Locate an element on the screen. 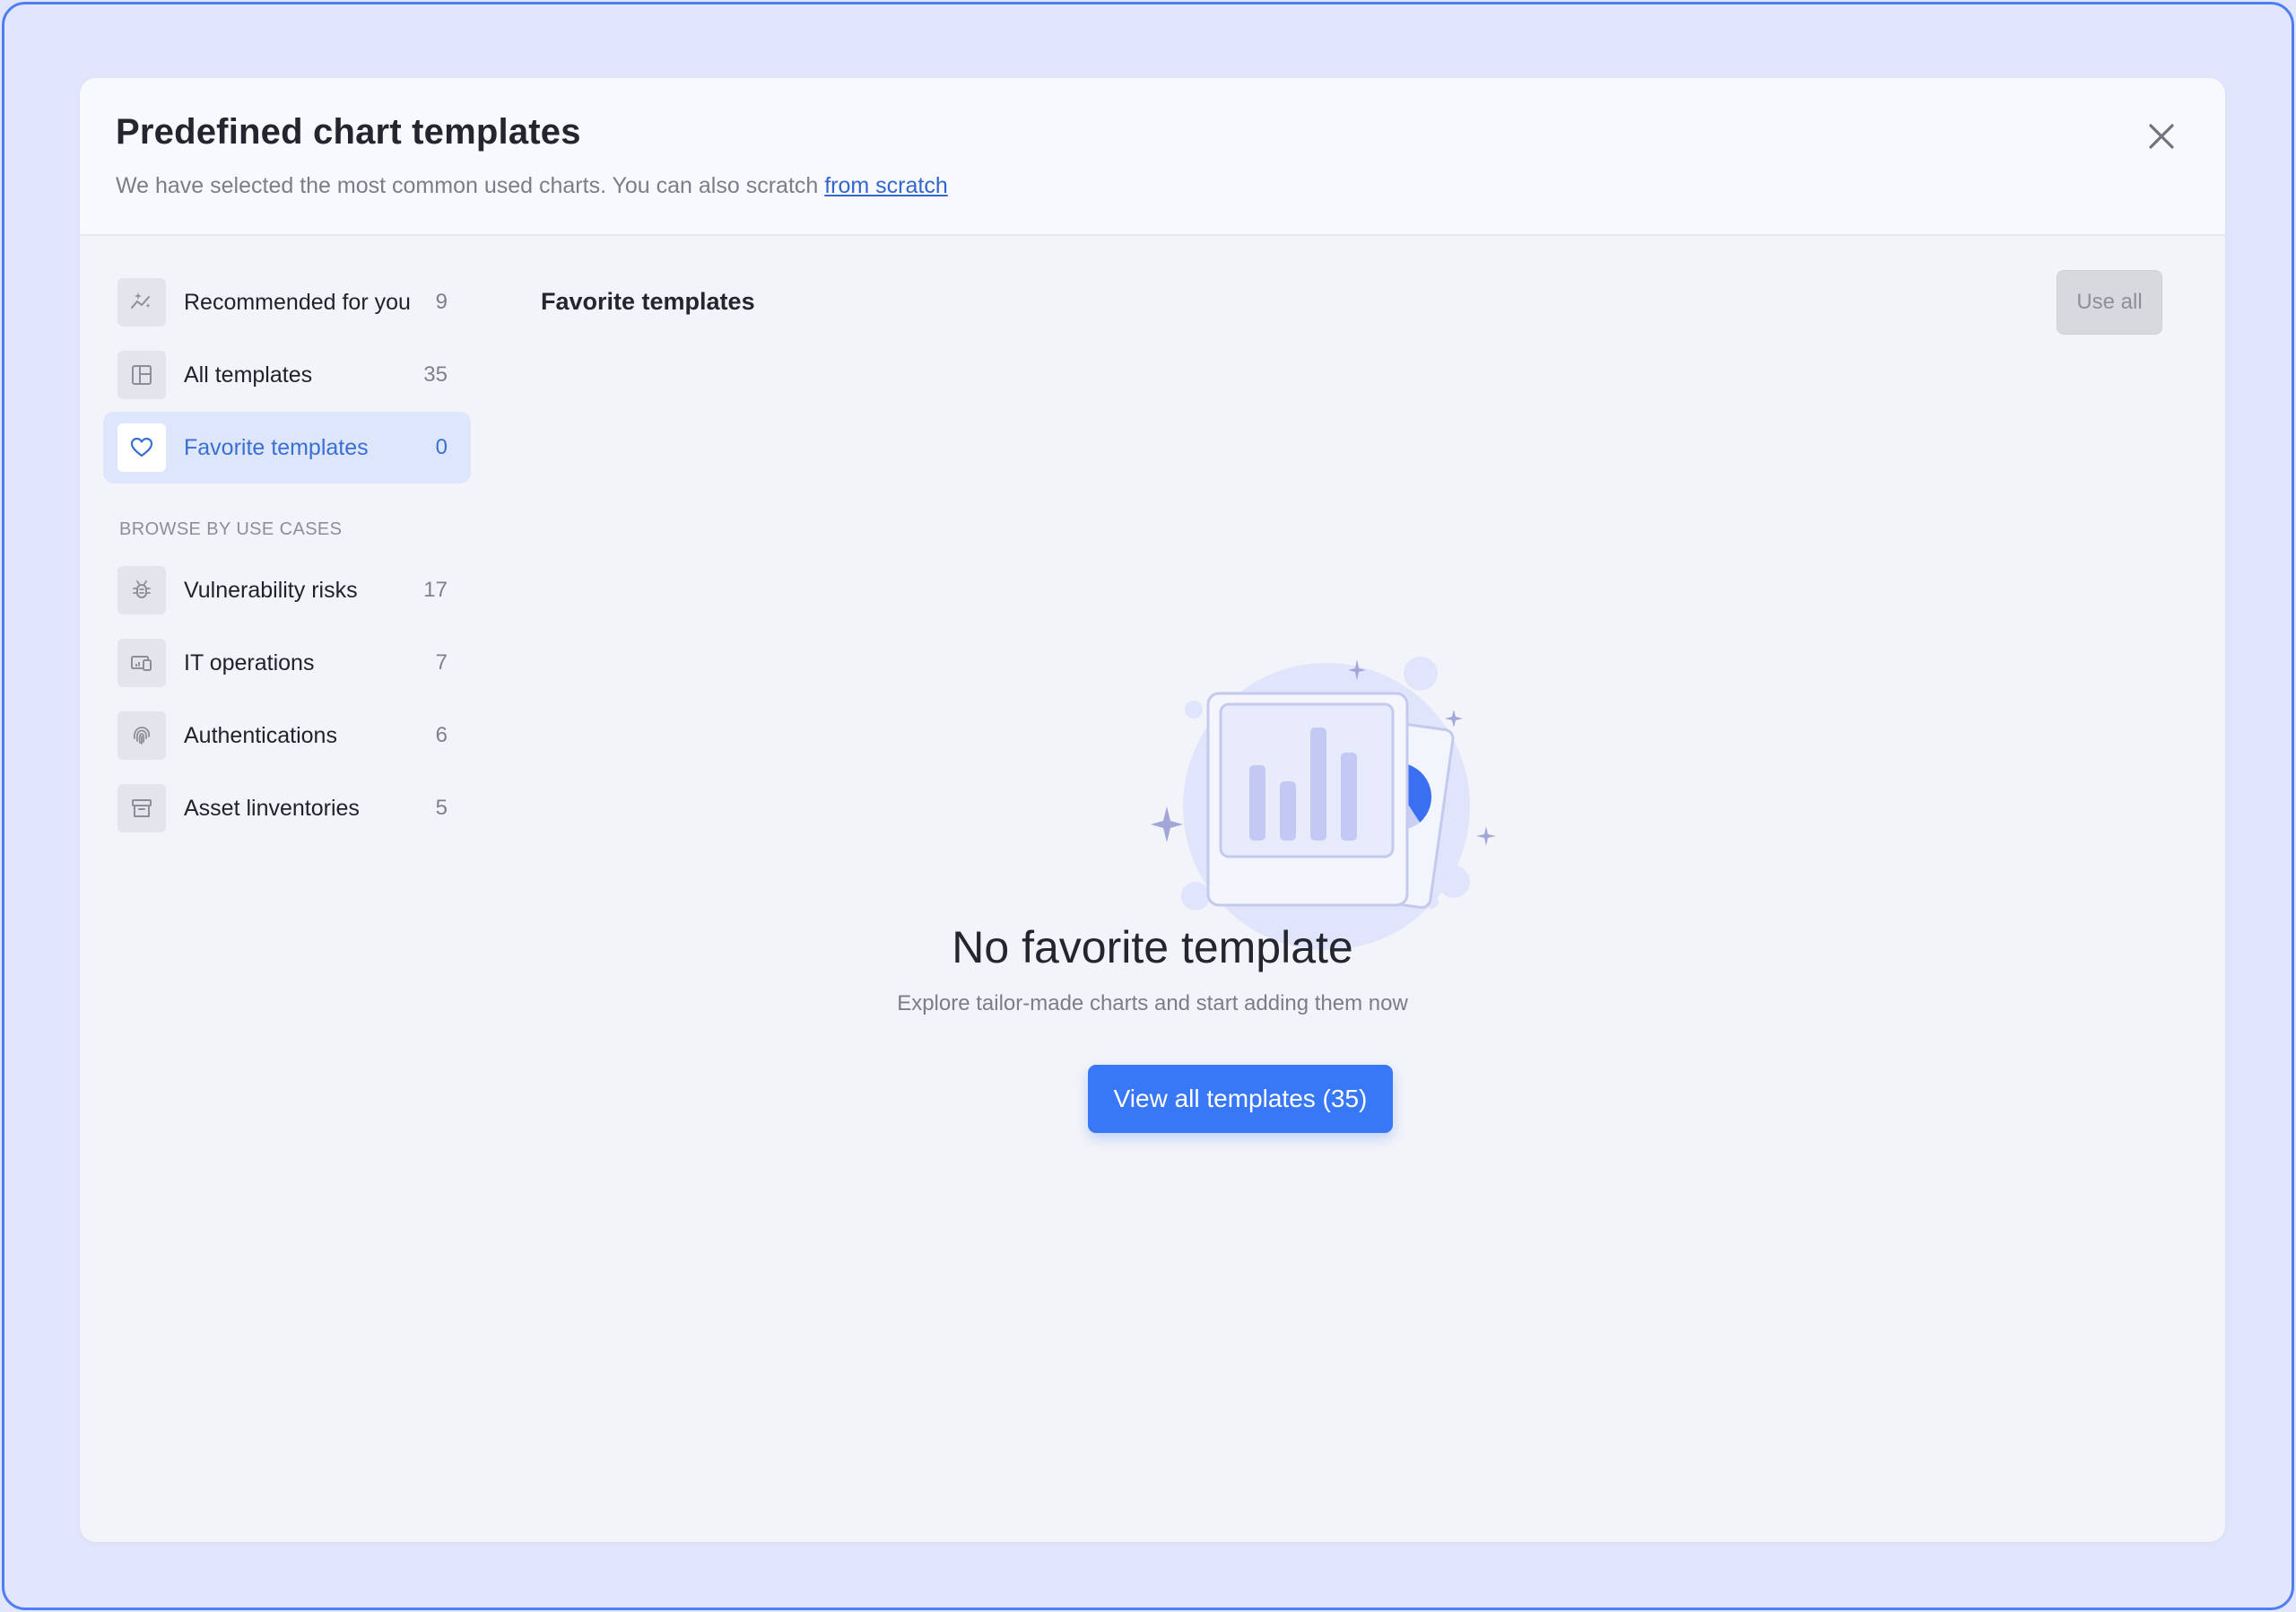 The width and height of the screenshot is (2296, 1612). close-icon is located at coordinates (2161, 136).